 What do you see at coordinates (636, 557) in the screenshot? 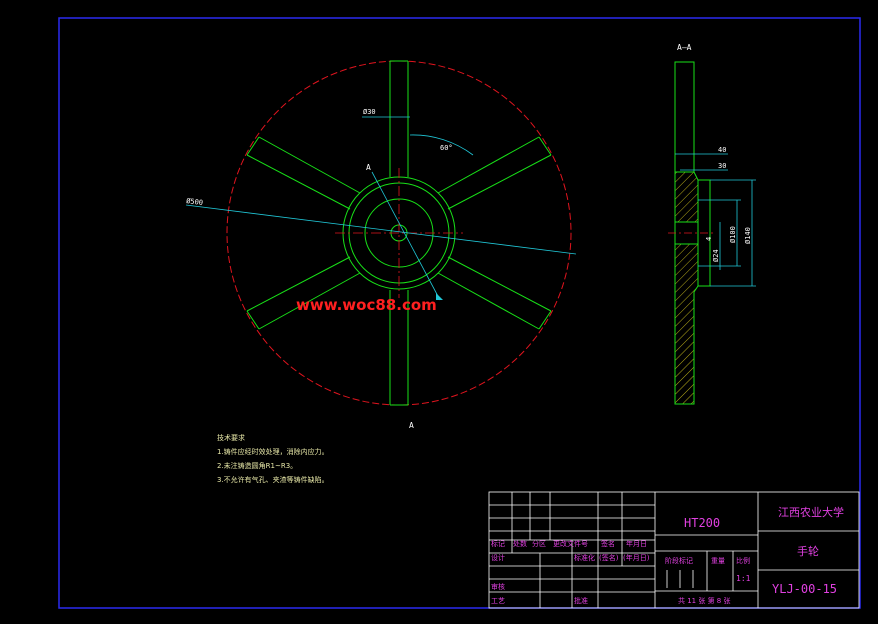
I see `row-date: (年月日)` at bounding box center [636, 557].